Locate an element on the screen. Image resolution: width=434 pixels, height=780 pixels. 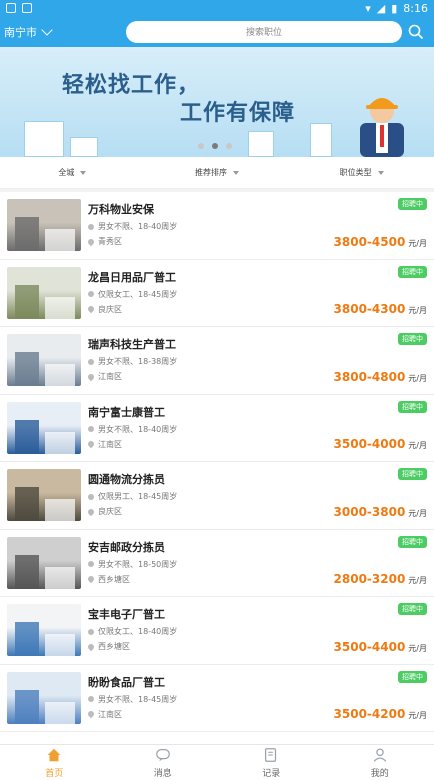
salary-range: 3500-4000 is located at coordinates (369, 444).